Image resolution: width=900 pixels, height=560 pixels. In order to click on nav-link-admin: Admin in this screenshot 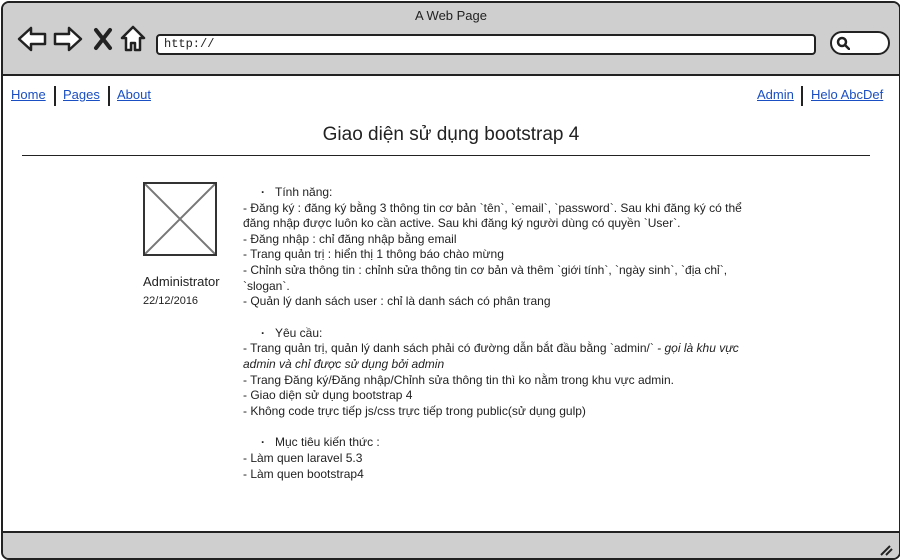, I will do `click(775, 94)`.